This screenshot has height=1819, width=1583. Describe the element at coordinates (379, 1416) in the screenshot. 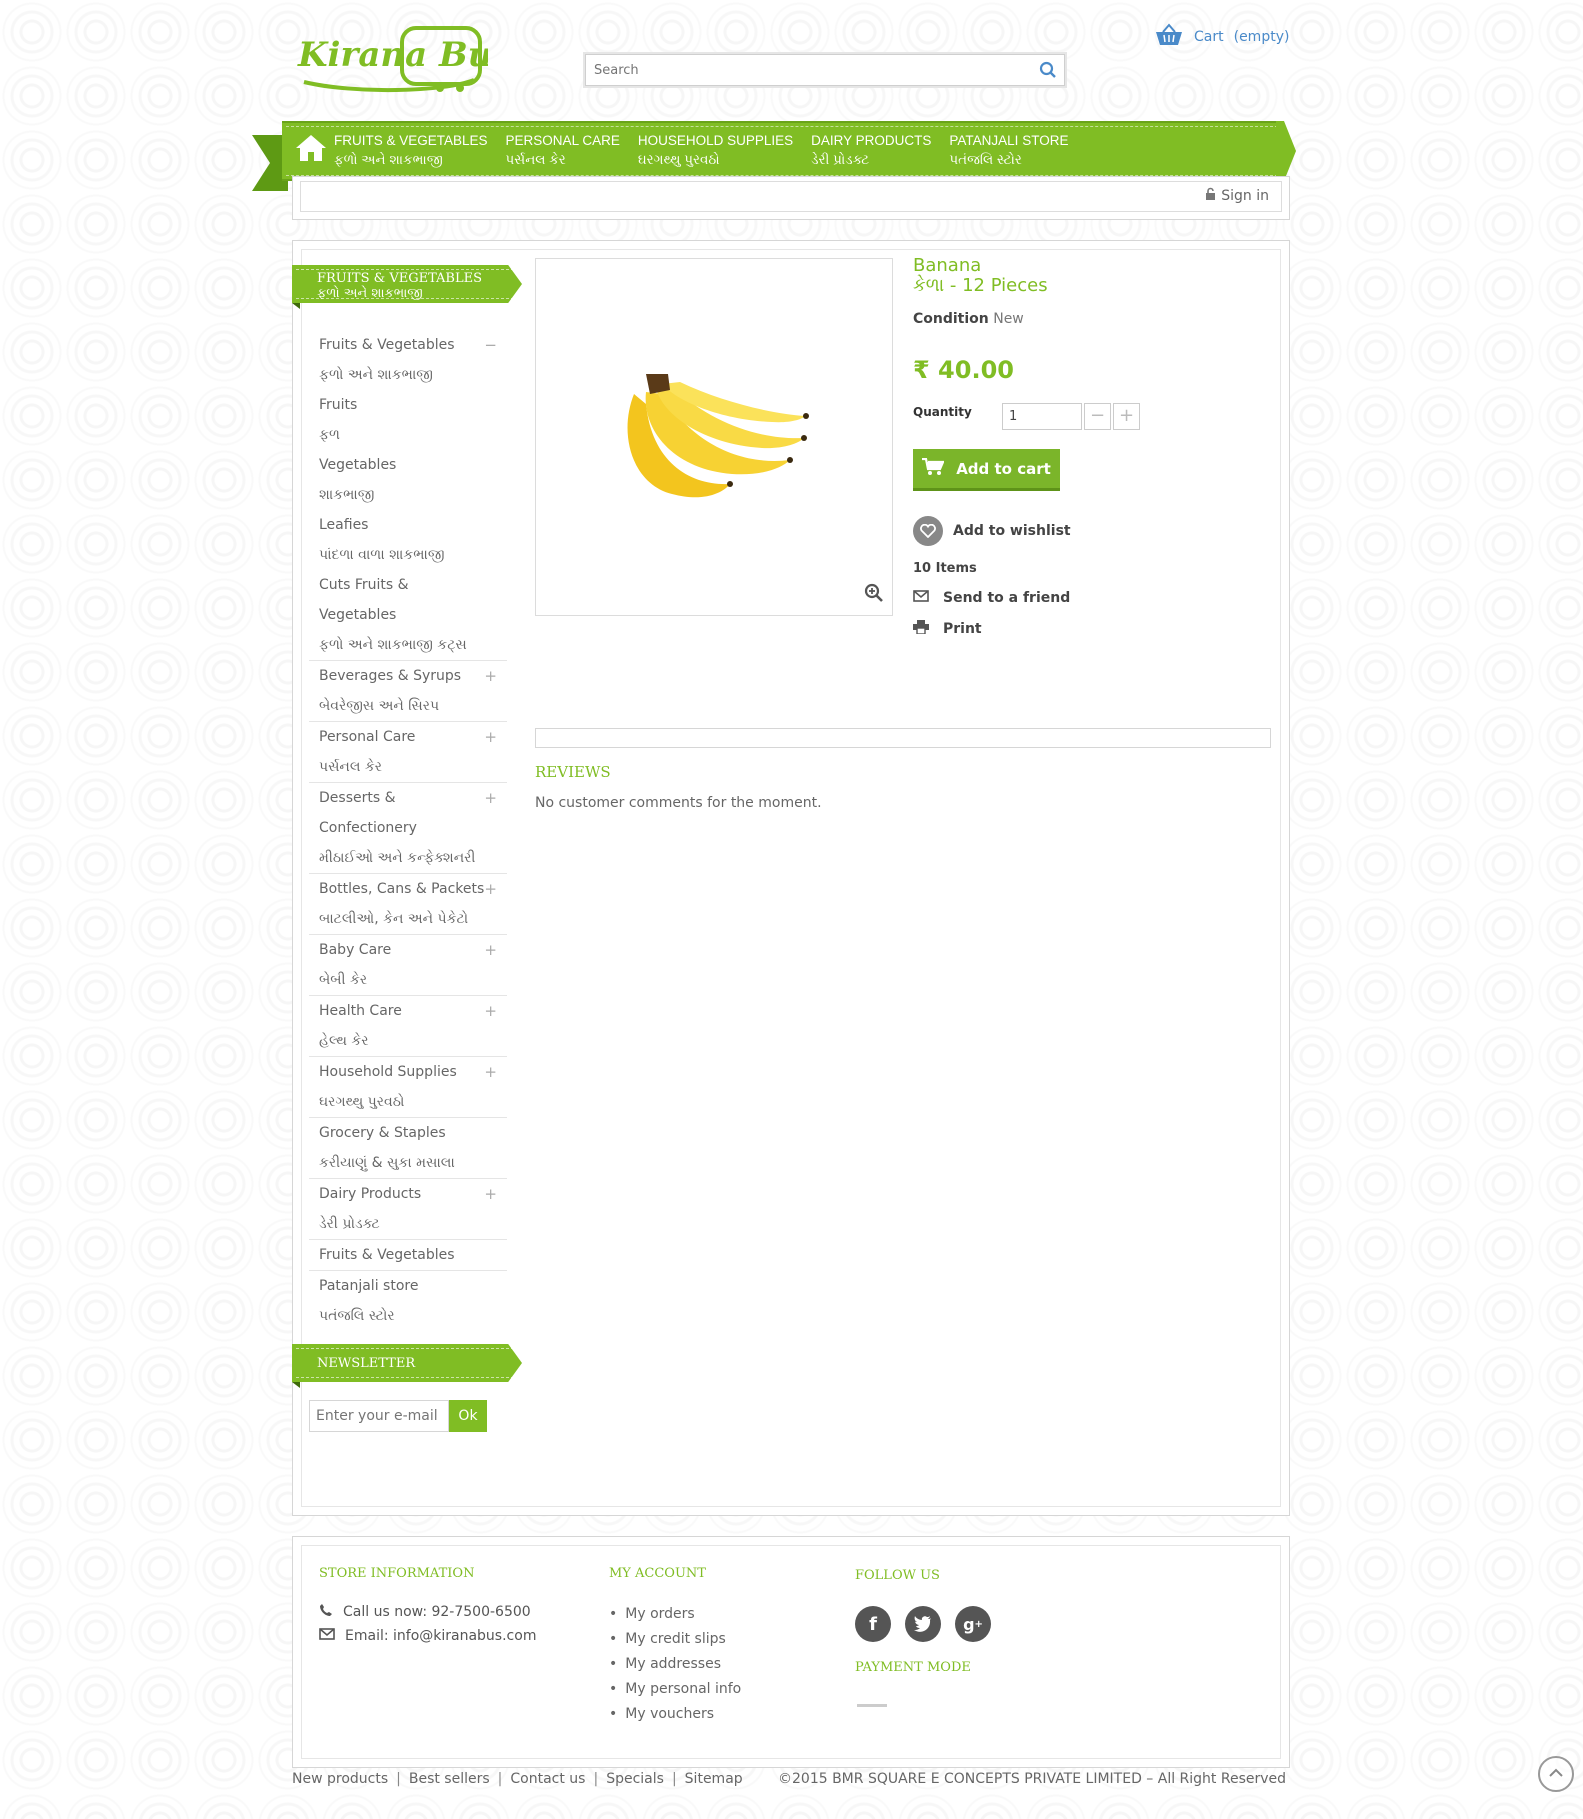

I see `newsletter-email-input` at that location.